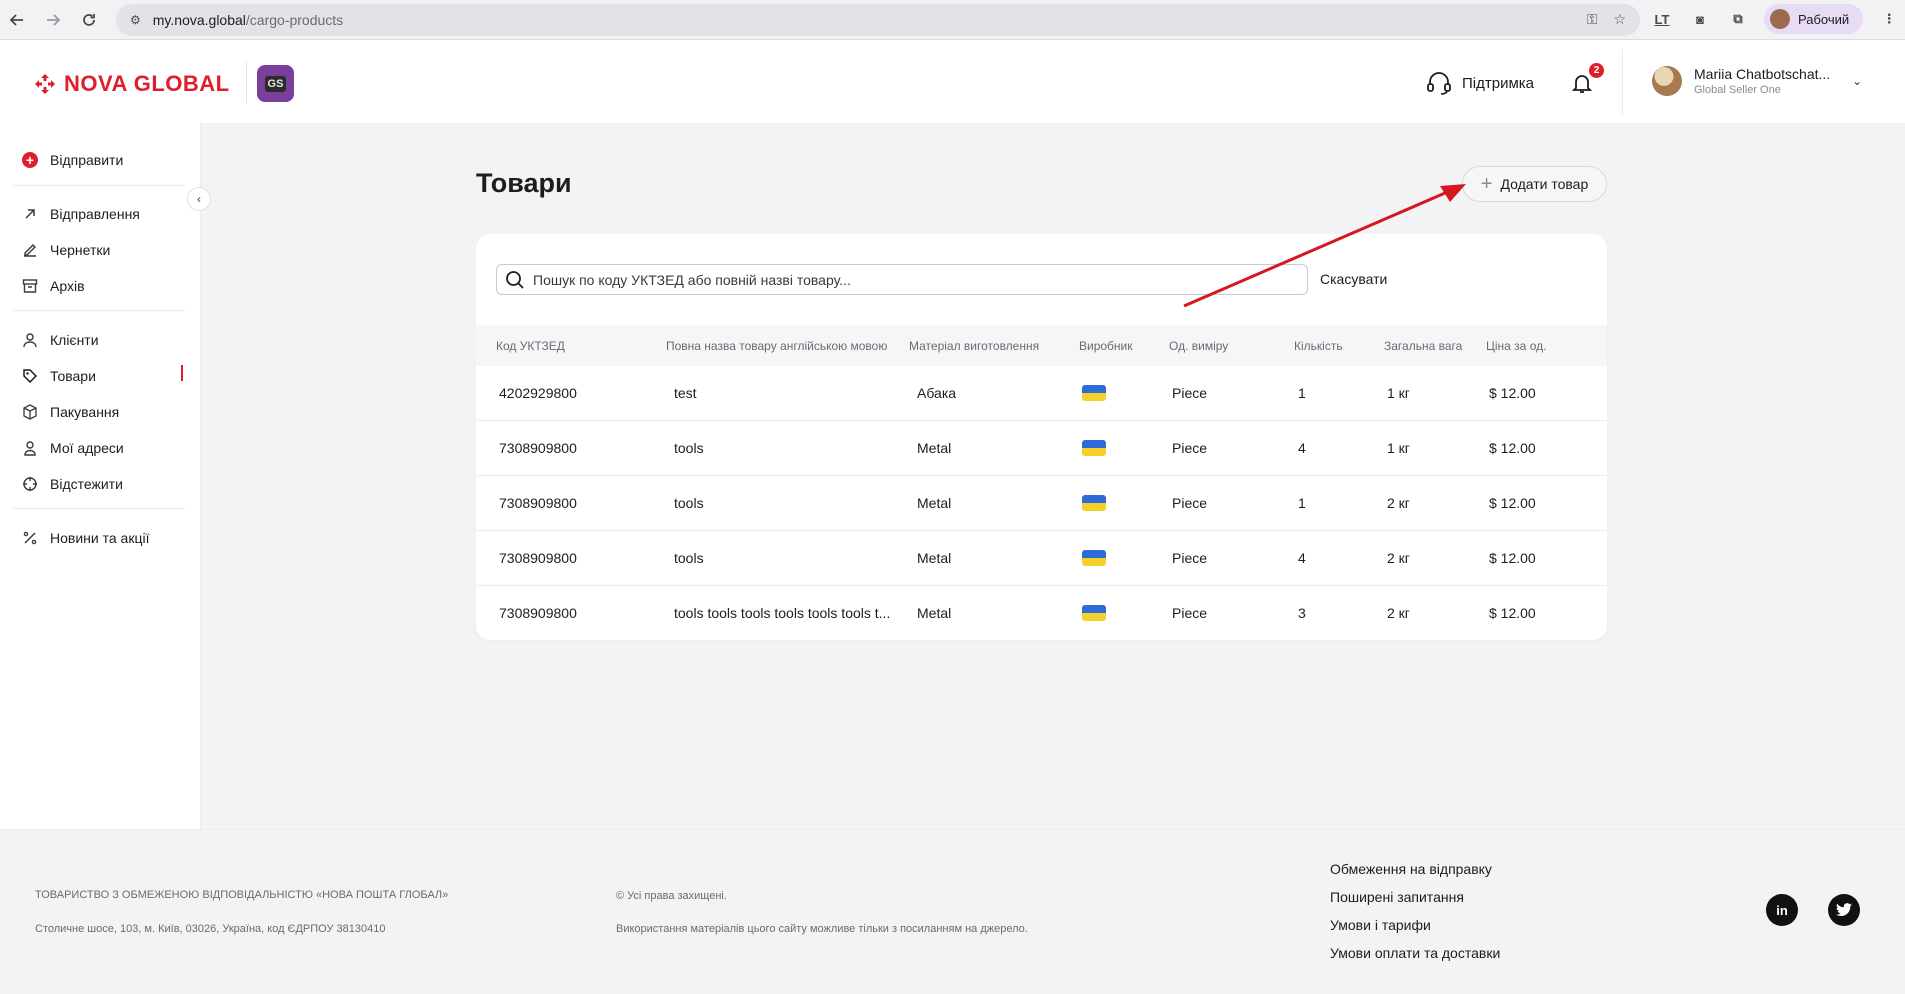 The image size is (1905, 994). What do you see at coordinates (1498, 83) in the screenshot?
I see `support-label: Підтримка` at bounding box center [1498, 83].